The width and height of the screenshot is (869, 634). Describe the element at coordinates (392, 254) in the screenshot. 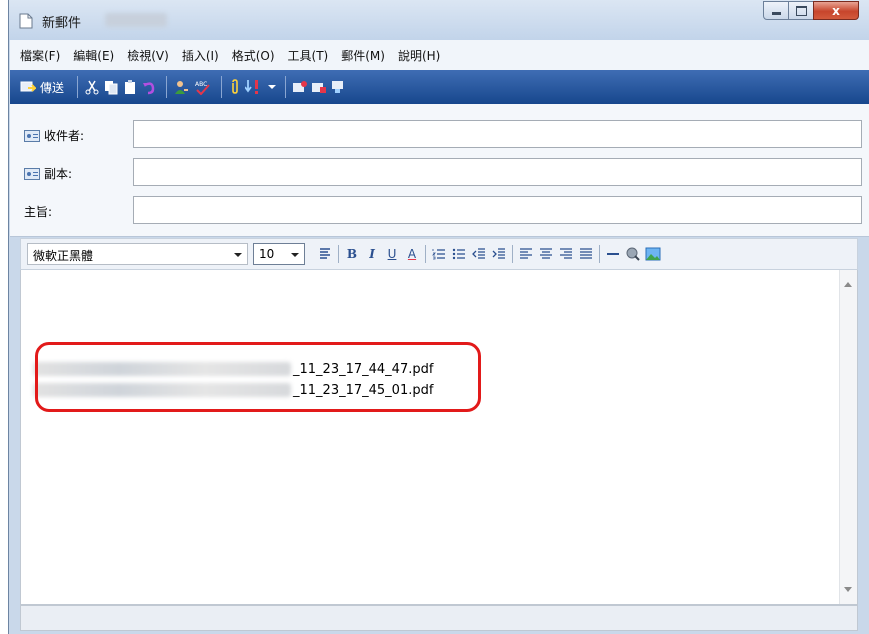

I see `underline-button: U` at that location.